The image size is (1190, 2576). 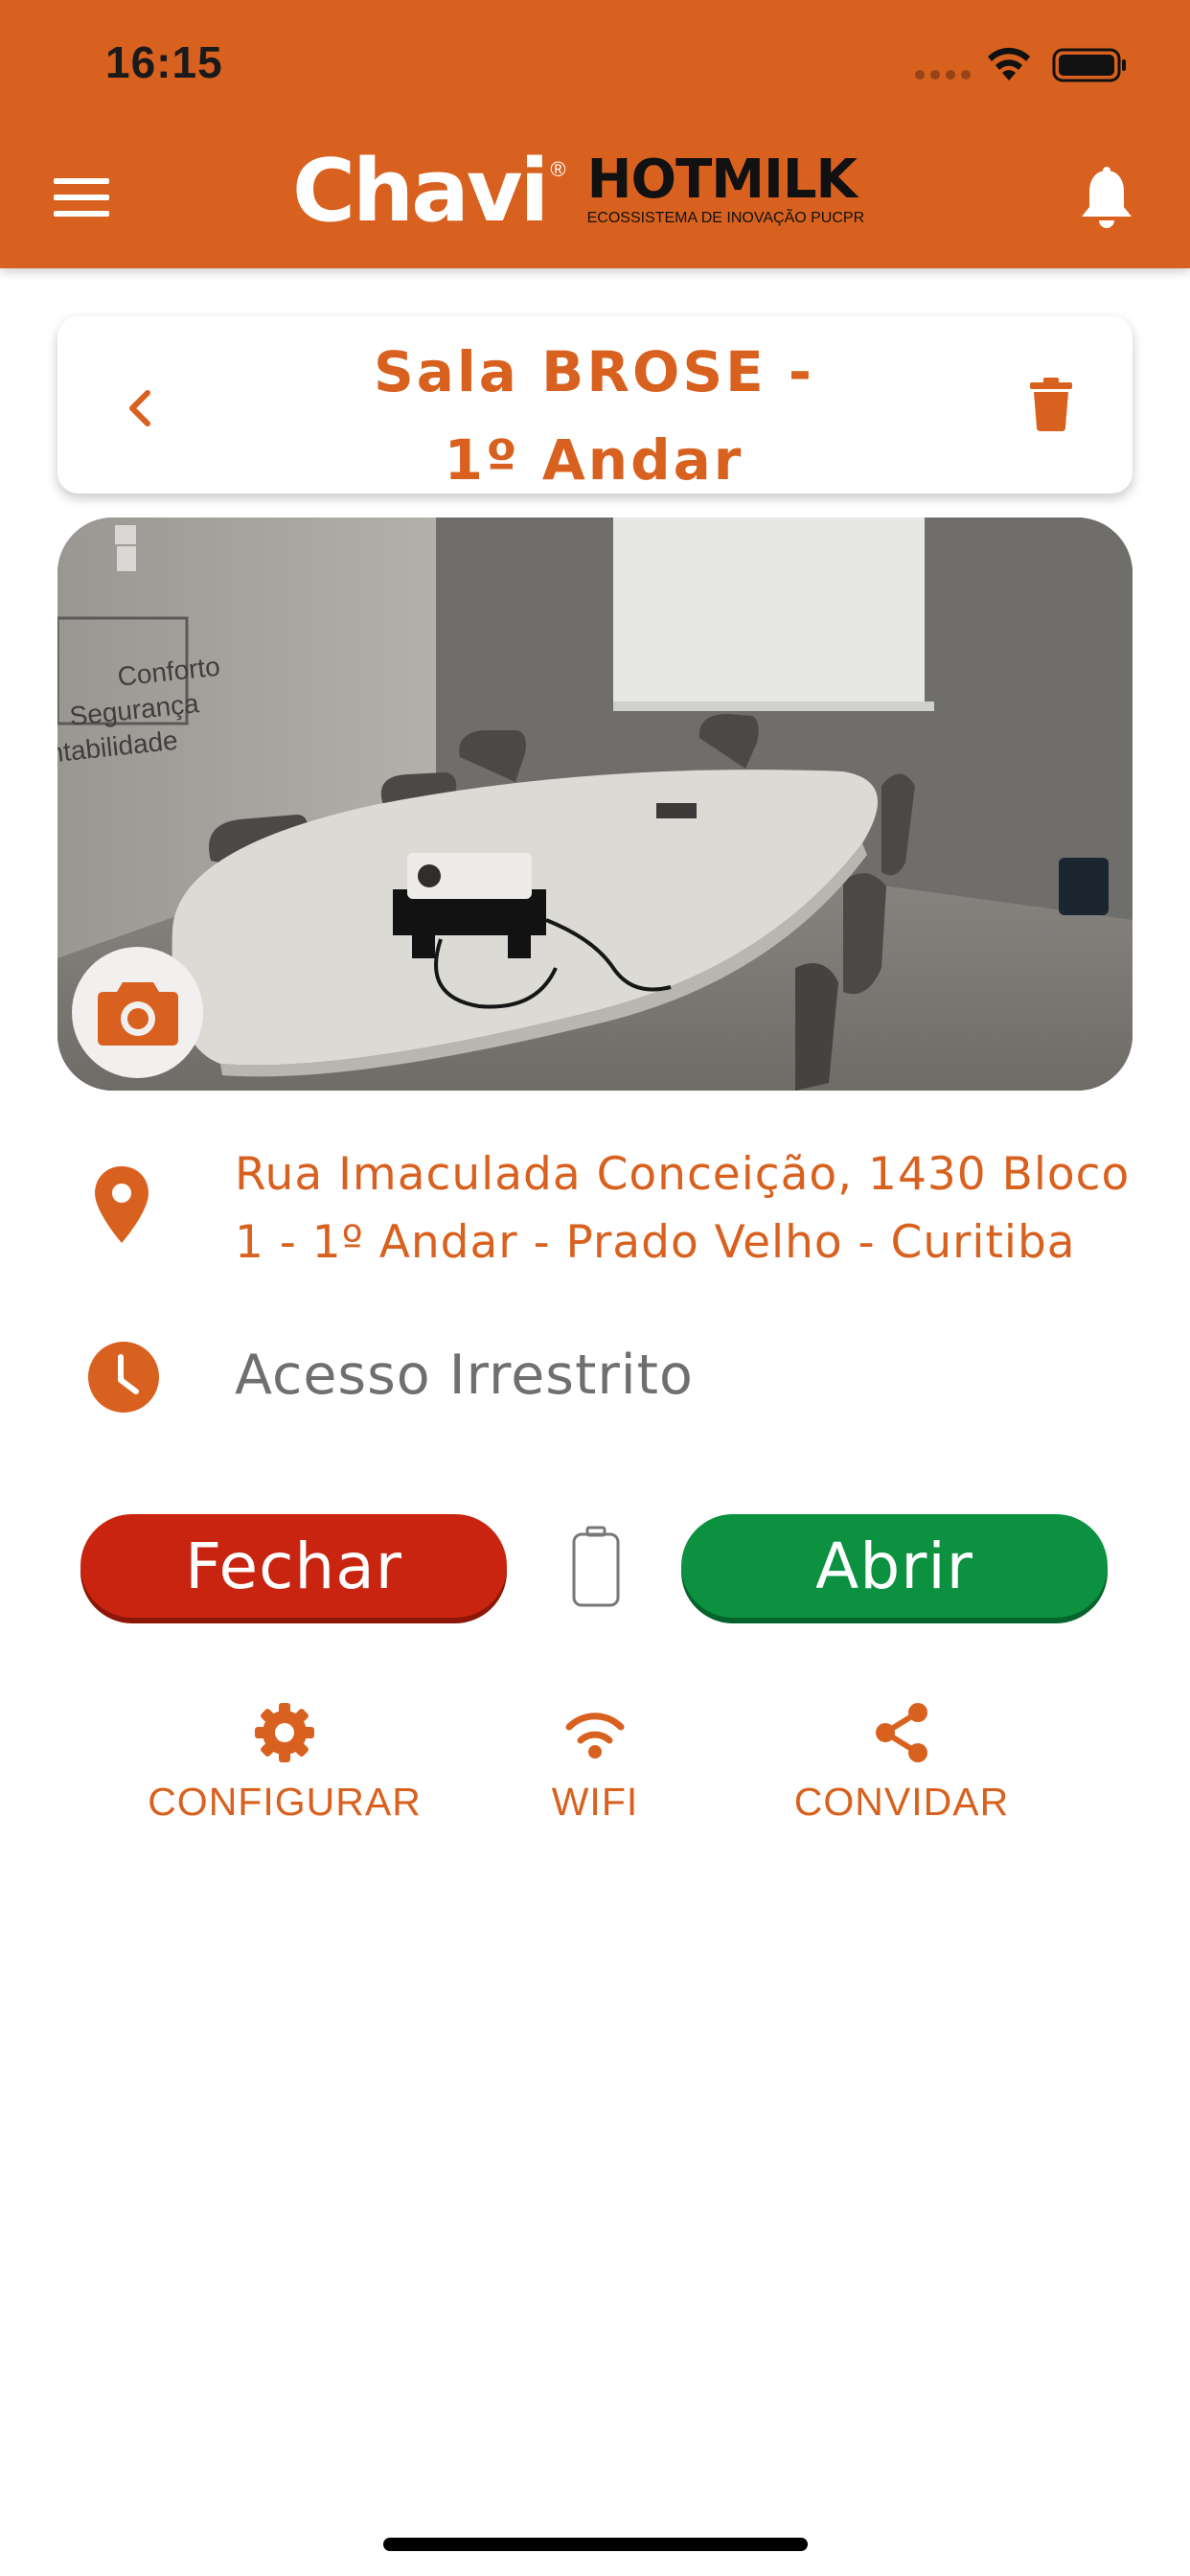 I want to click on change-photo-button, so click(x=137, y=1012).